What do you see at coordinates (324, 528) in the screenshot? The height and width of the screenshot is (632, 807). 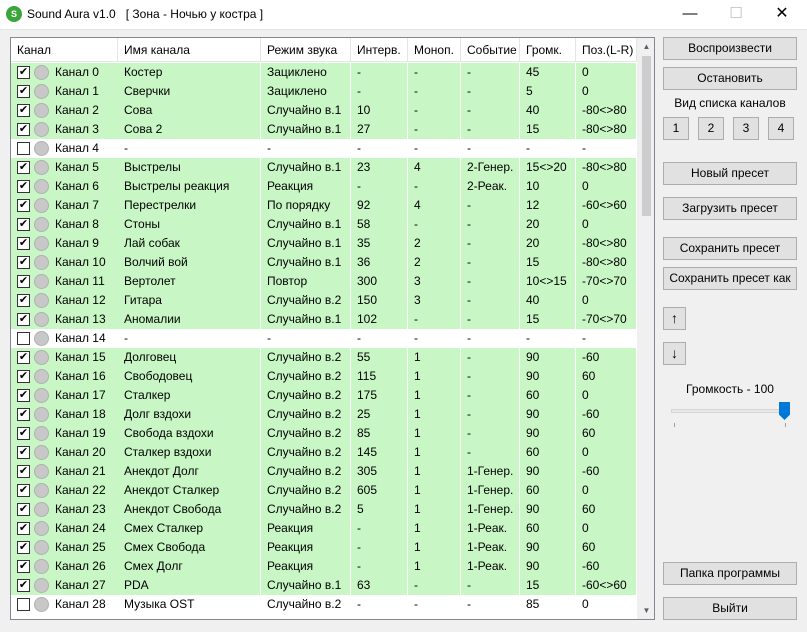 I see `table-row: ✔ Канал 24 Смех Сталкер Реакция -1 1-Реак. 60 0` at bounding box center [324, 528].